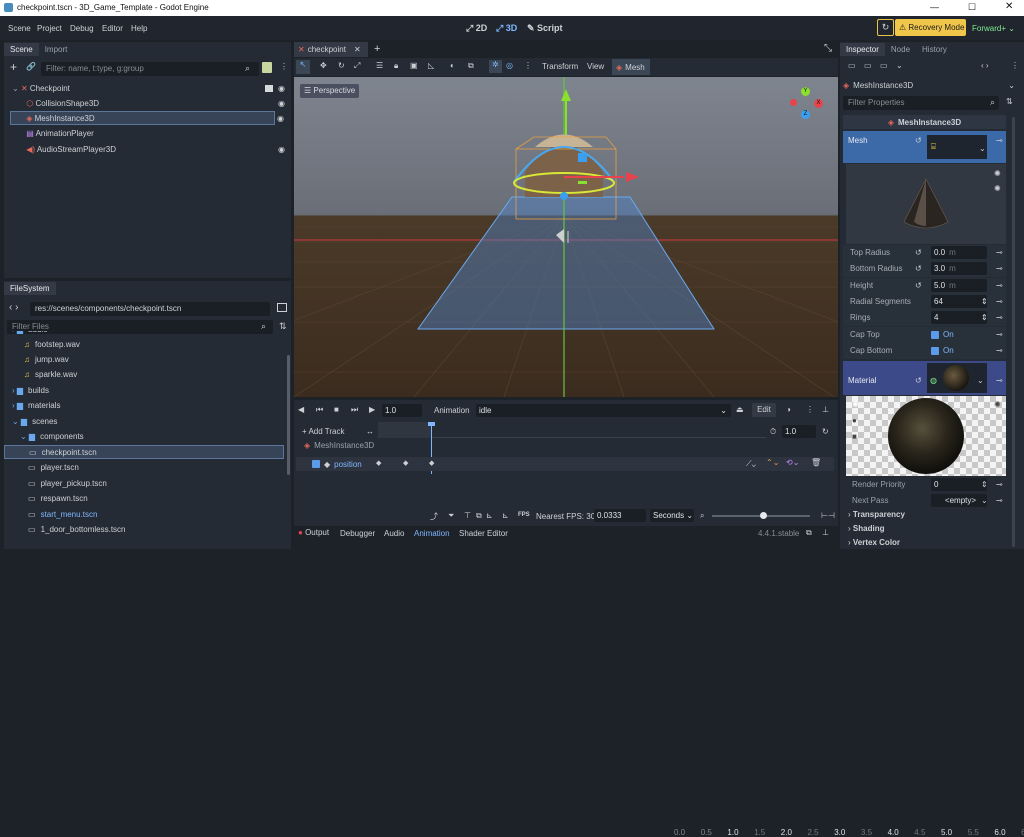 The height and width of the screenshot is (837, 1024). I want to click on ruler-icon: ◺, so click(431, 65).